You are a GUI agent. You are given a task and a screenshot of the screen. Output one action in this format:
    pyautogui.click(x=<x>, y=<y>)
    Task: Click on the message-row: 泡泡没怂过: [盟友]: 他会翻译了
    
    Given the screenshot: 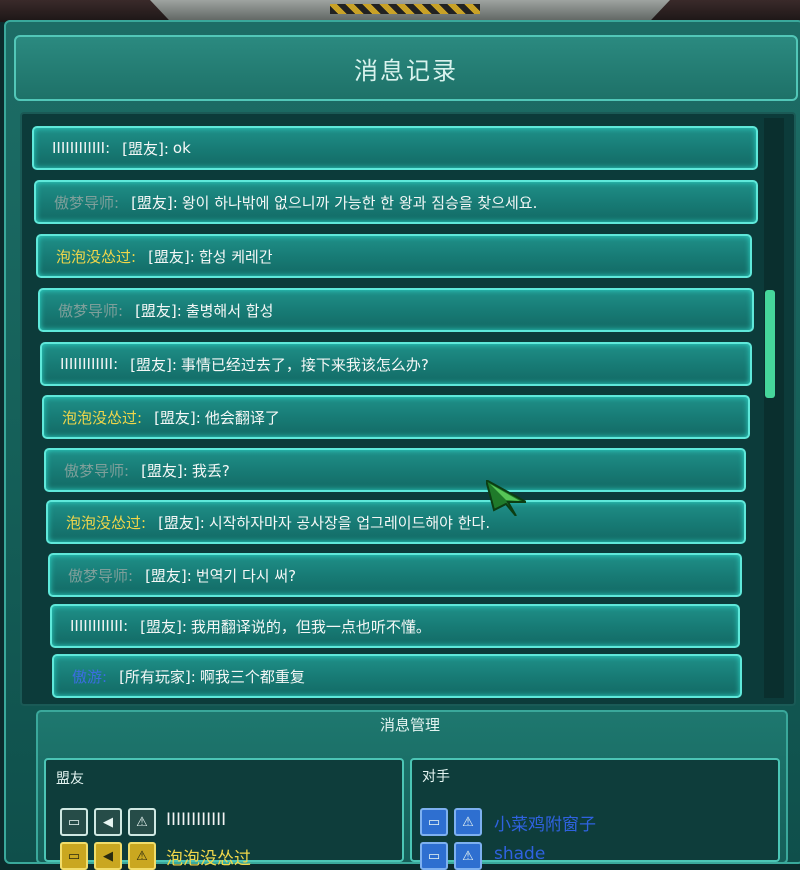 What is the action you would take?
    pyautogui.click(x=396, y=417)
    